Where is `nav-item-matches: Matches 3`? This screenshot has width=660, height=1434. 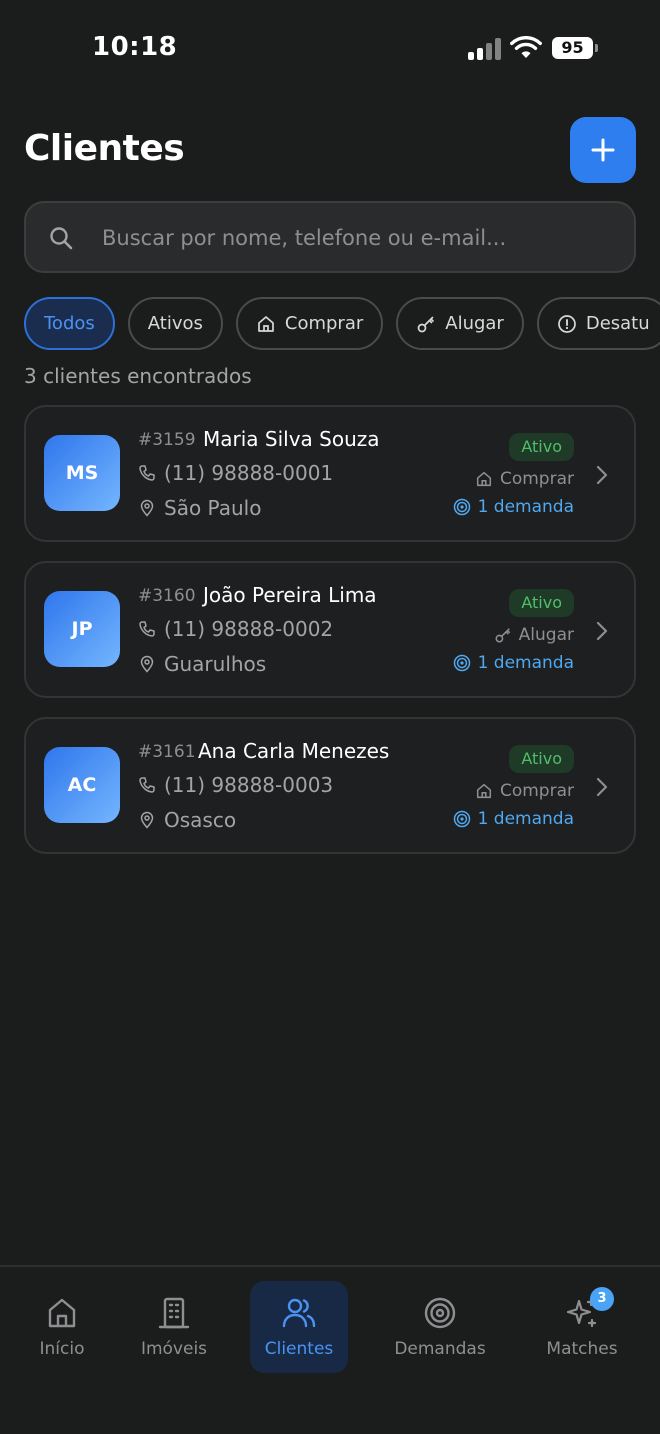
nav-item-matches: Matches 3 is located at coordinates (582, 1327).